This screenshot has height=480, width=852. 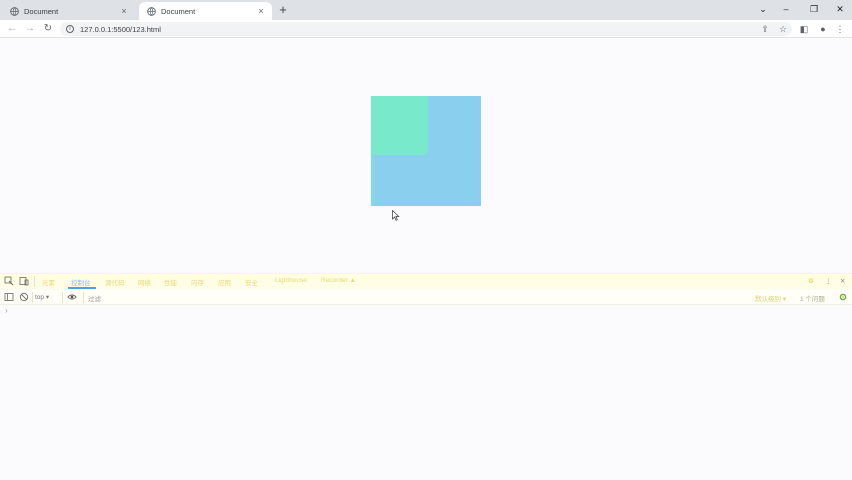 I want to click on restore-button: ❐, so click(x=814, y=9).